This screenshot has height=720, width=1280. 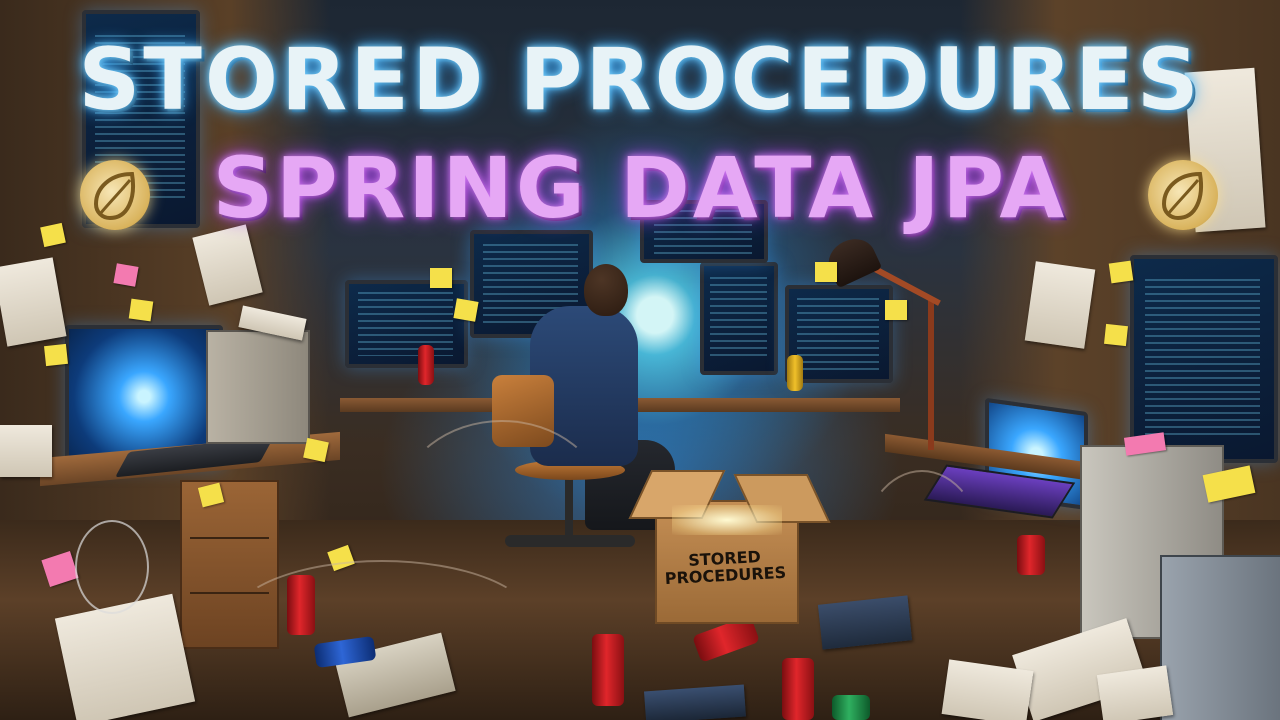 What do you see at coordinates (1204, 359) in the screenshot?
I see `wall-monitor-right` at bounding box center [1204, 359].